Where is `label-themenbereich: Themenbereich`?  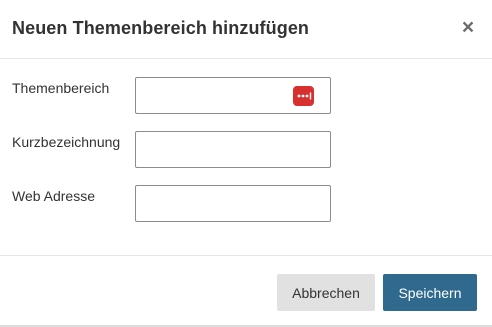
label-themenbereich: Themenbereich is located at coordinates (61, 88).